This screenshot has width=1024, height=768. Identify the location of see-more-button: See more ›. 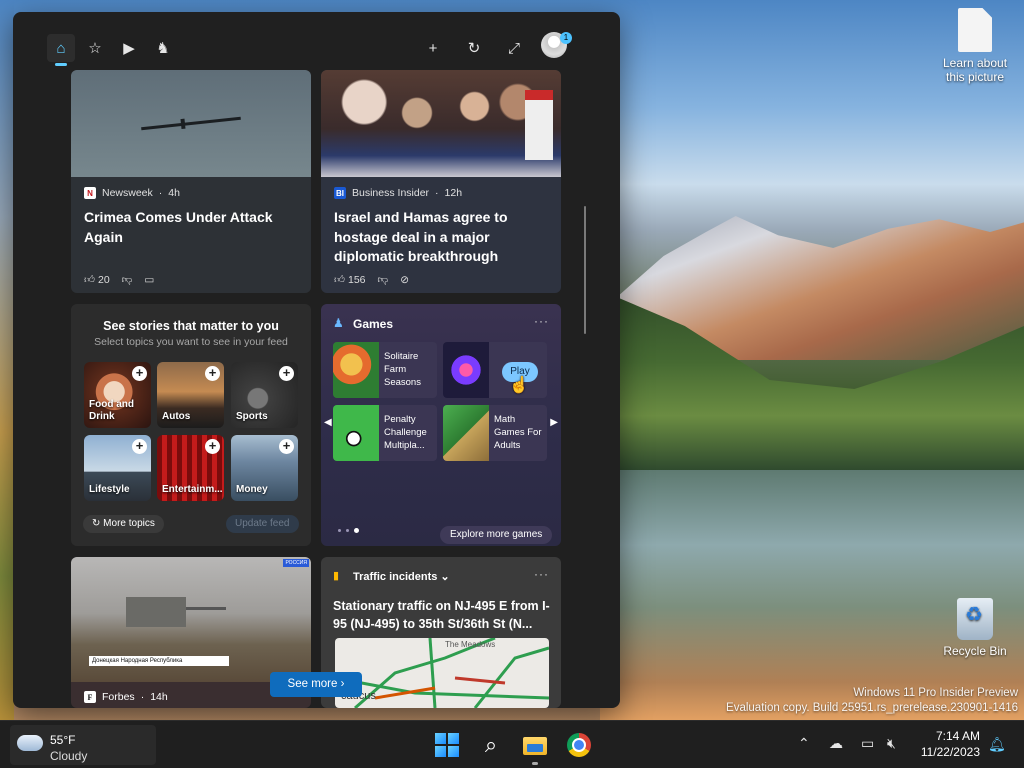
(316, 684).